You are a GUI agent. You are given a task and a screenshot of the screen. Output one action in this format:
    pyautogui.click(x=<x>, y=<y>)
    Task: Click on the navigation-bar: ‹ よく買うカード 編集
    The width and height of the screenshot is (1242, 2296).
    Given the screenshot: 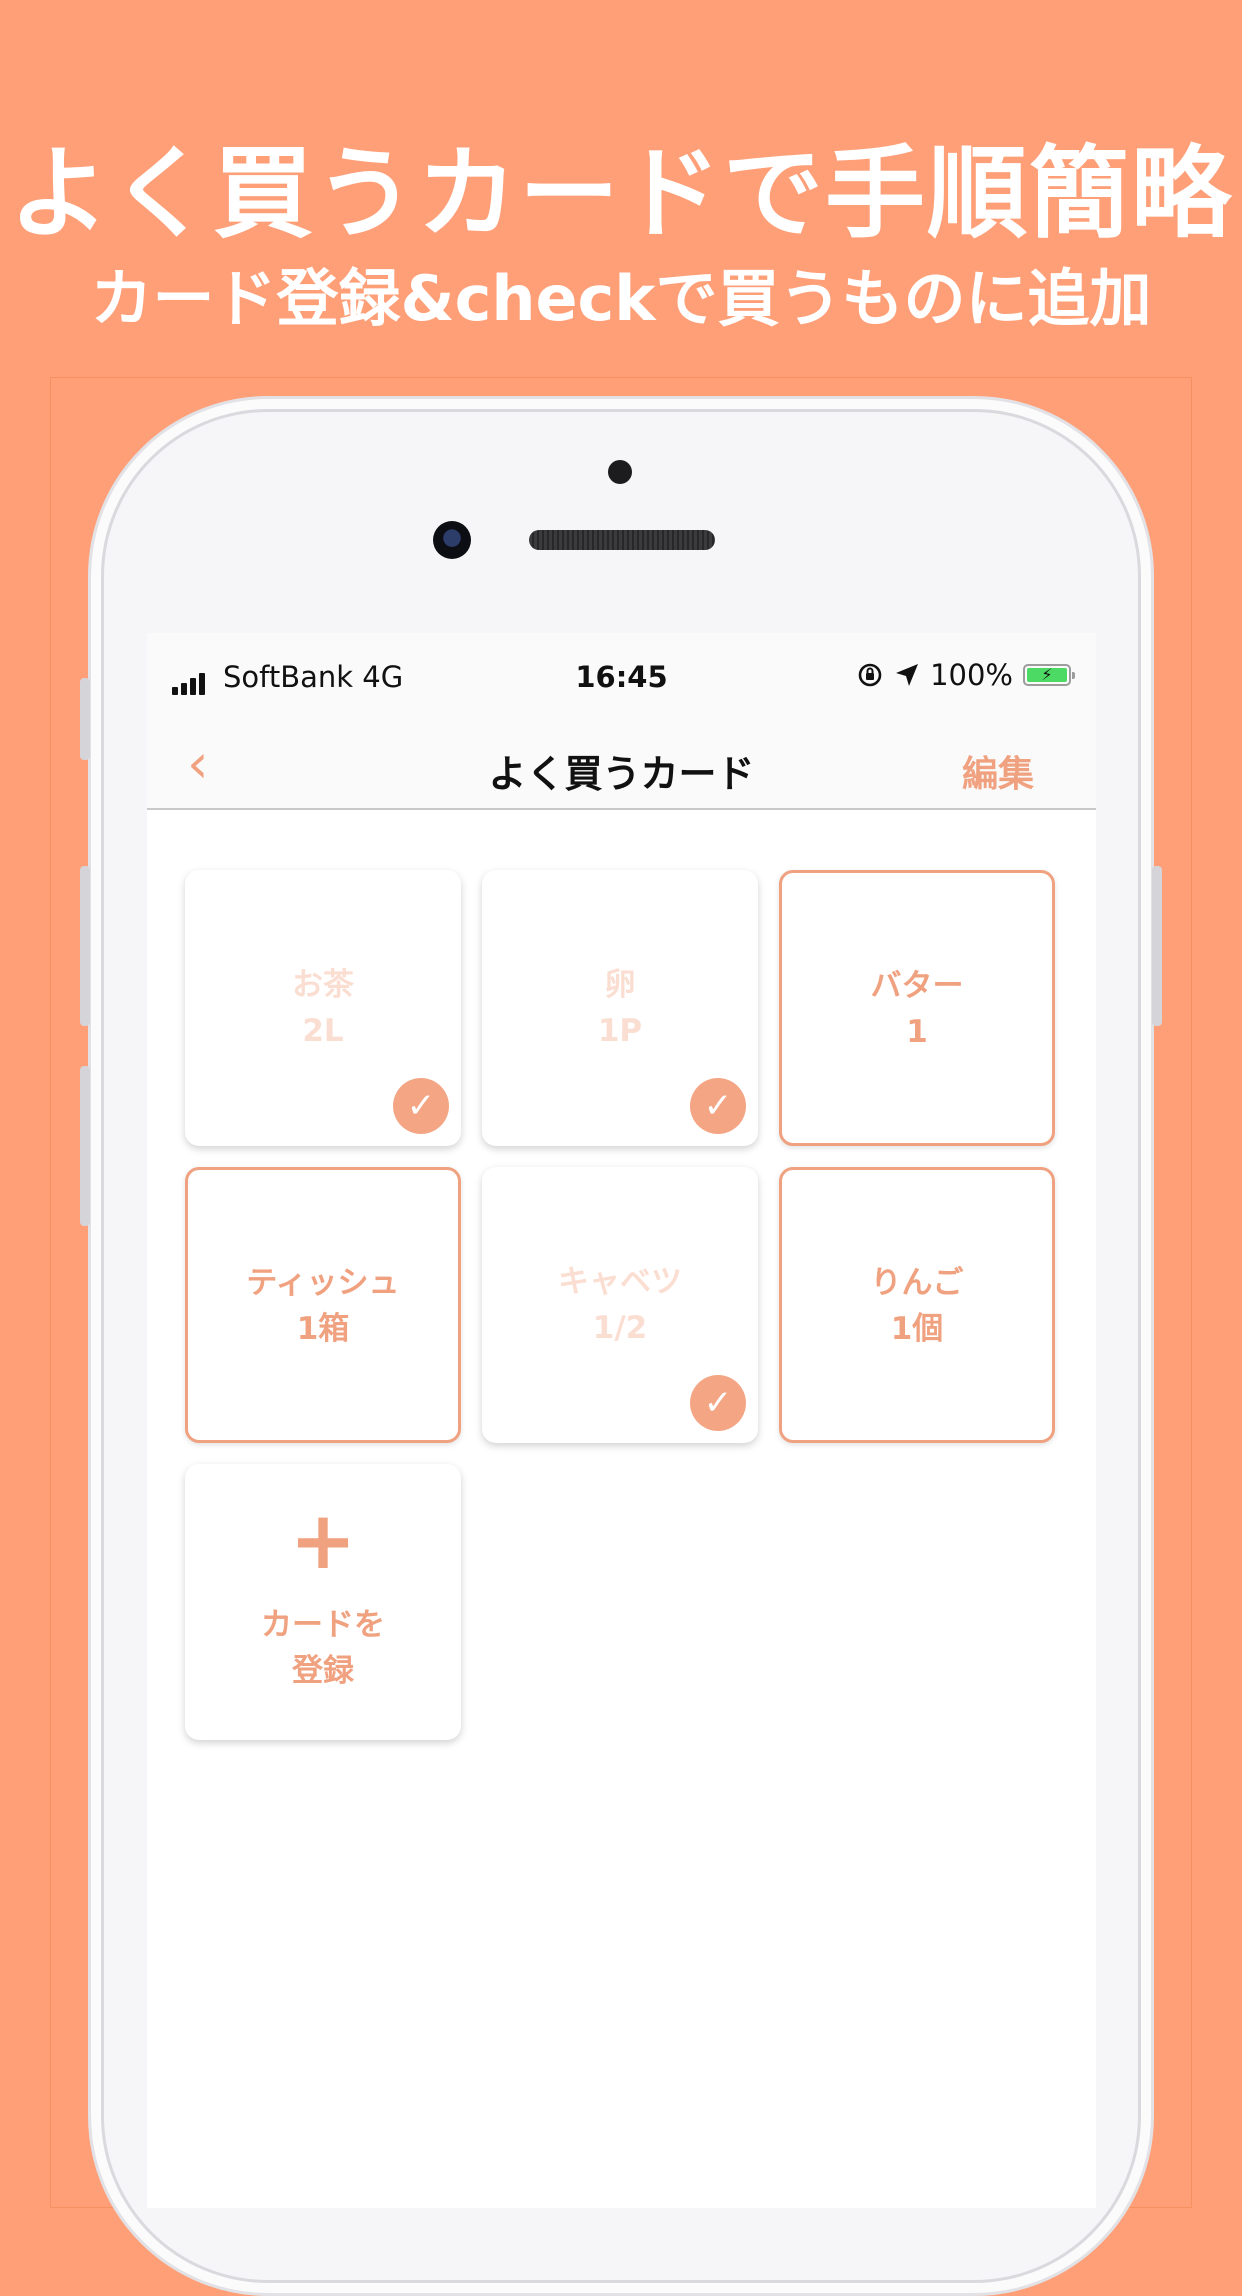 What is the action you would take?
    pyautogui.click(x=621, y=765)
    